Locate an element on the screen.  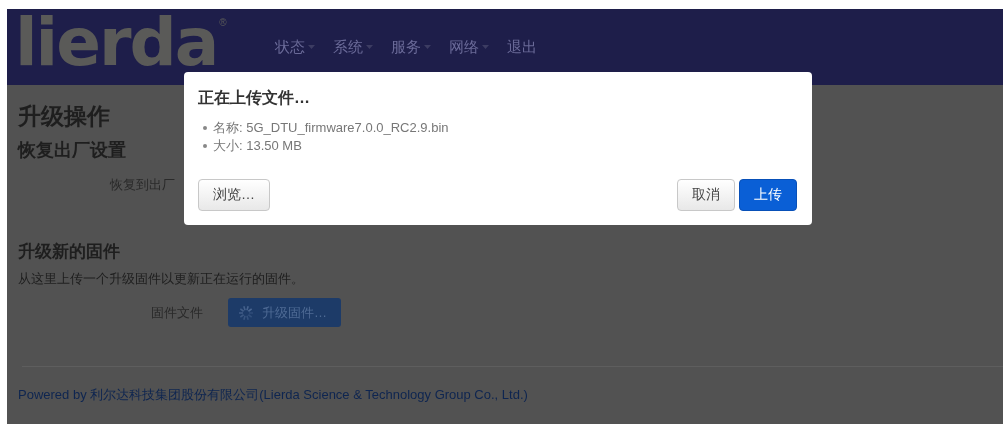
registered-mark: ® is located at coordinates (223, 22).